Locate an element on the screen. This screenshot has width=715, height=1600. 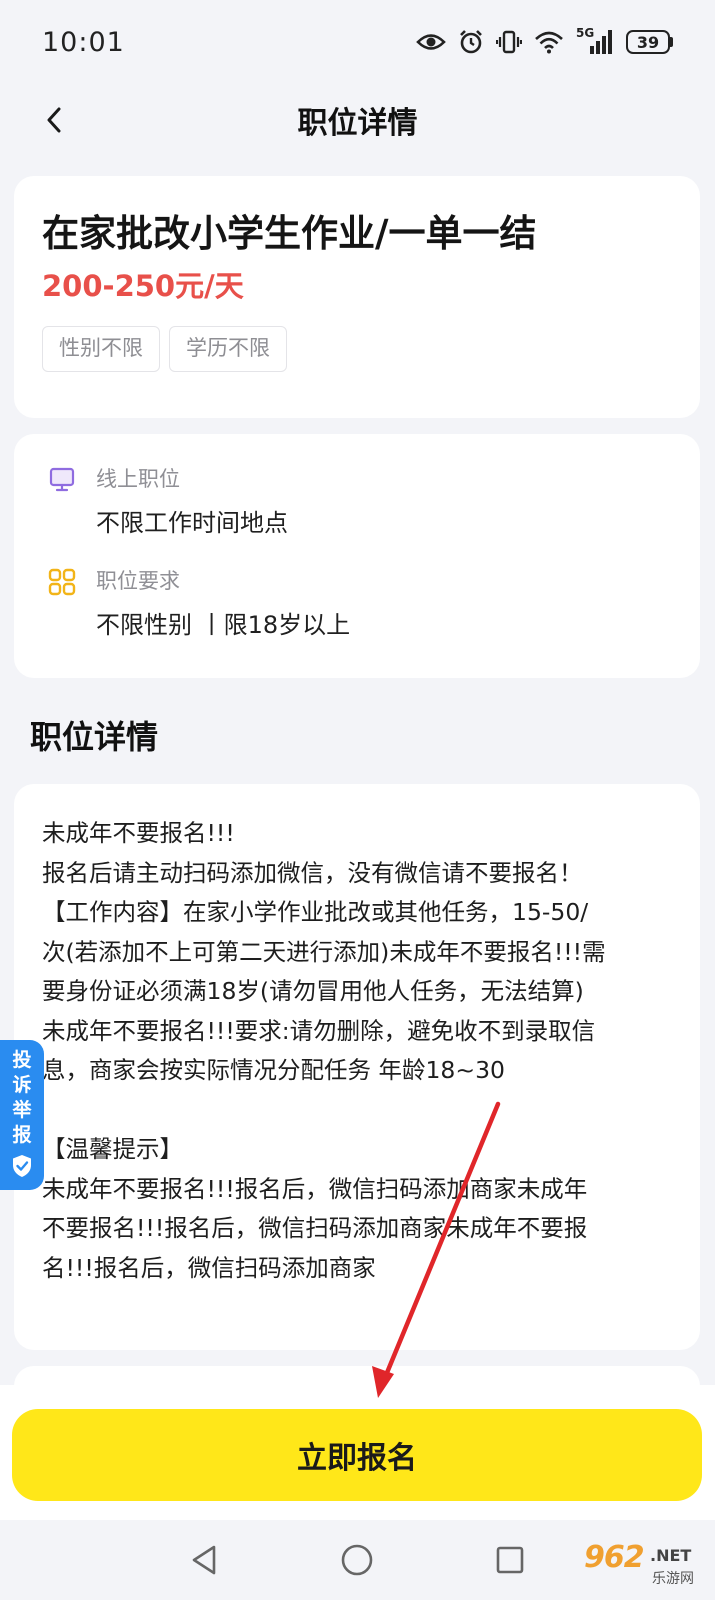
grid-icon is located at coordinates (62, 582).